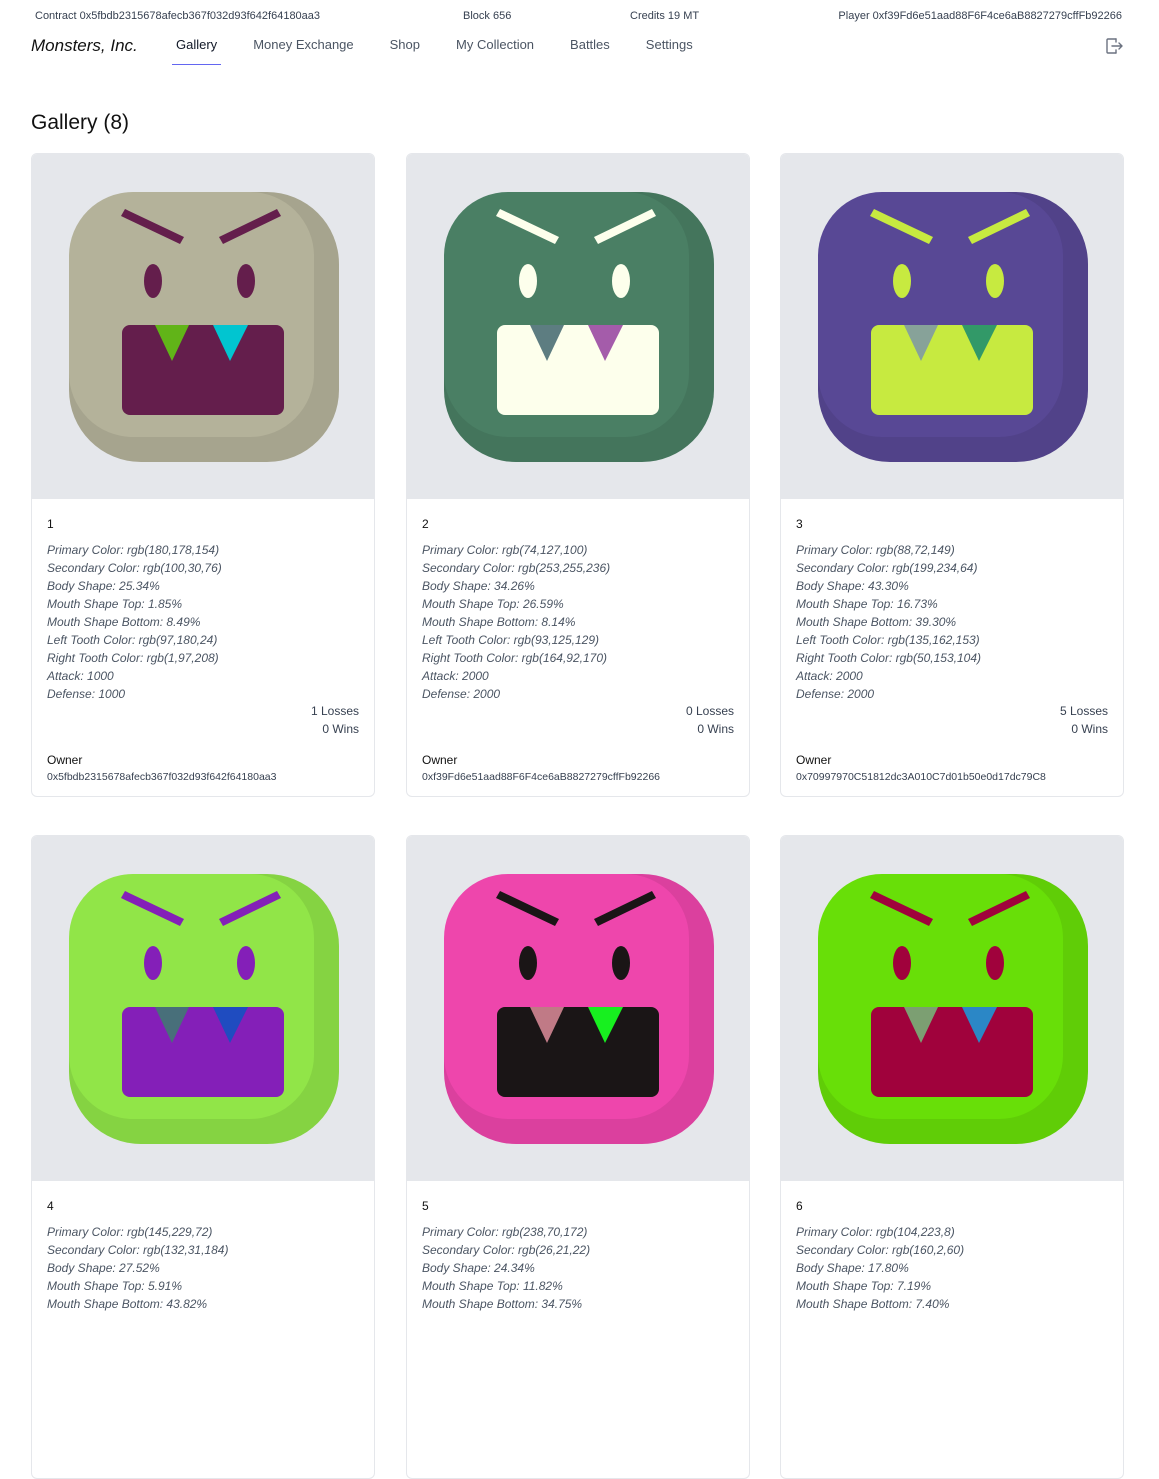 Image resolution: width=1159 pixels, height=1479 pixels. I want to click on nav-settings: Settings, so click(669, 52).